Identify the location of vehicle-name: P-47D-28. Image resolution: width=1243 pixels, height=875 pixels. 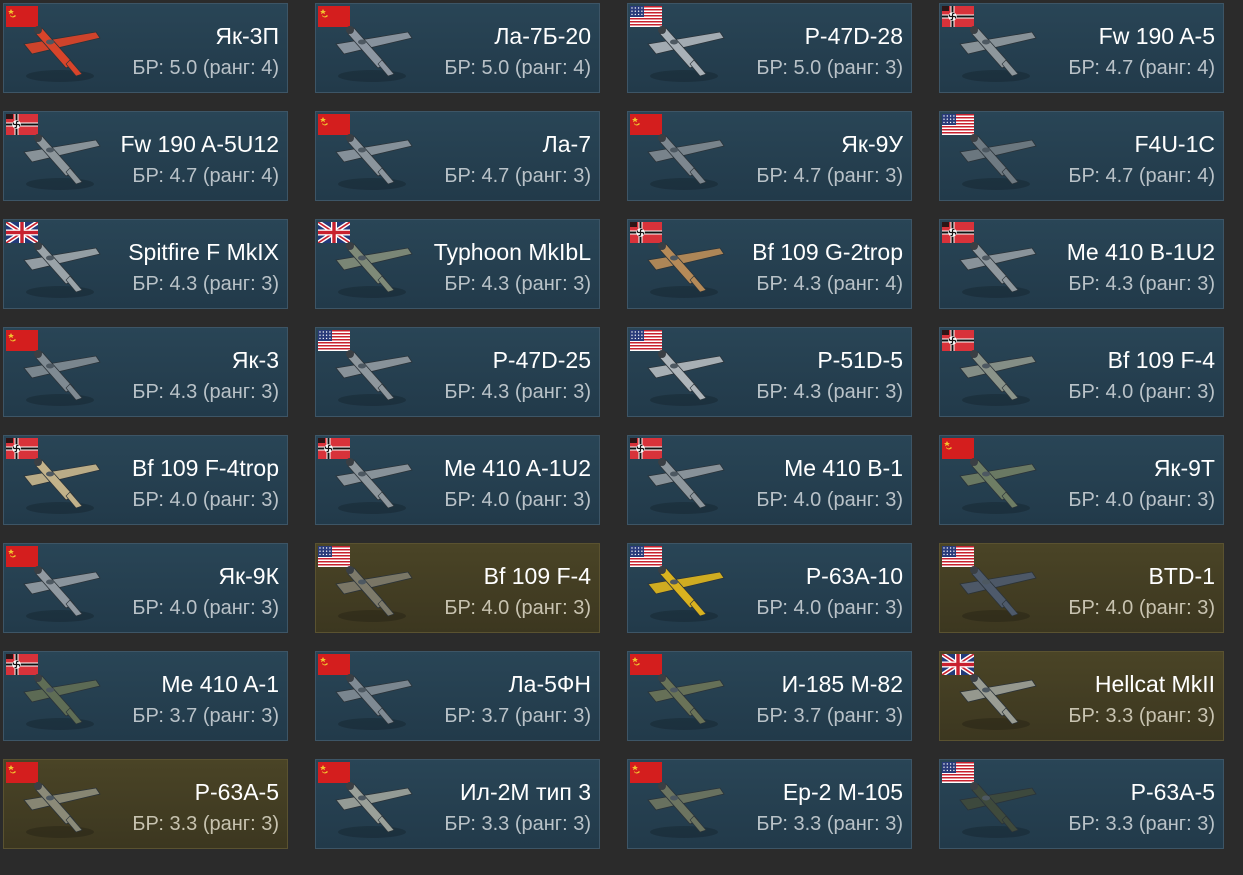
(853, 36).